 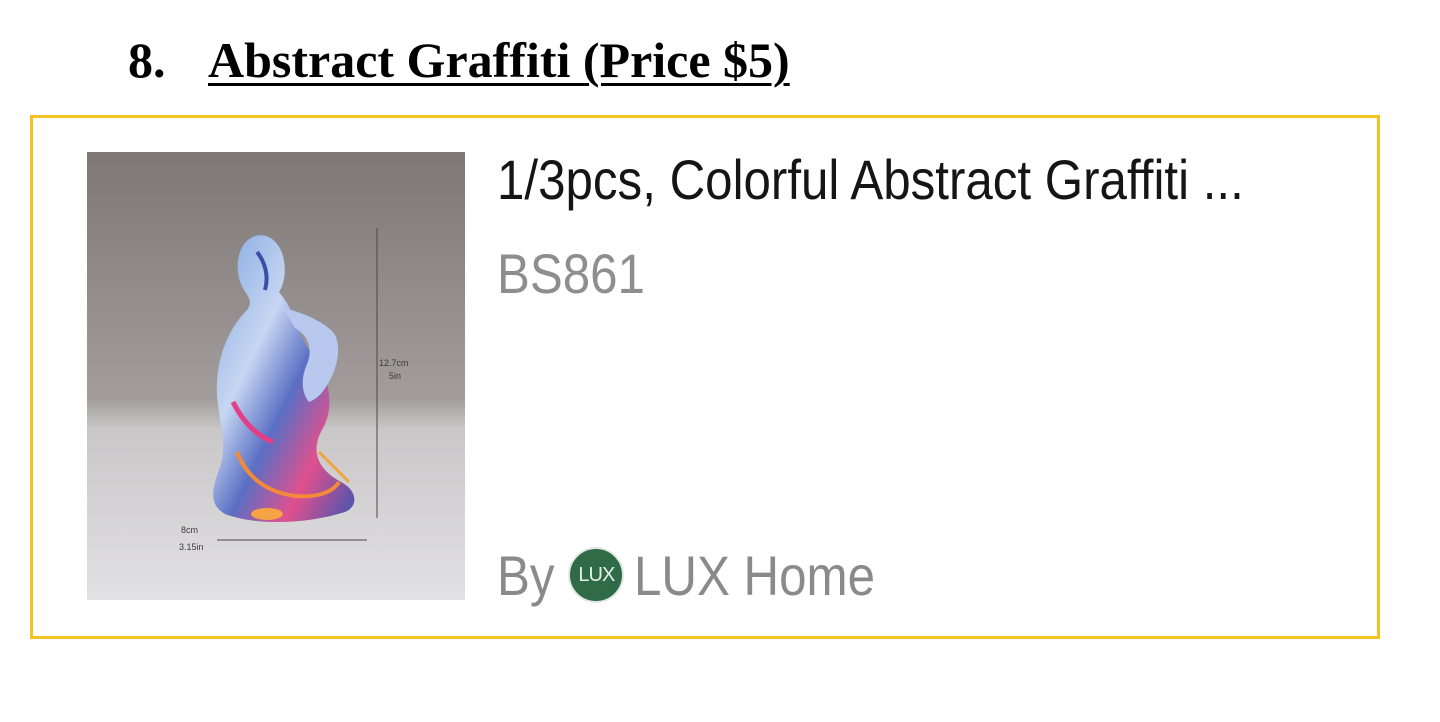 I want to click on seller-prefix: By, so click(x=526, y=575).